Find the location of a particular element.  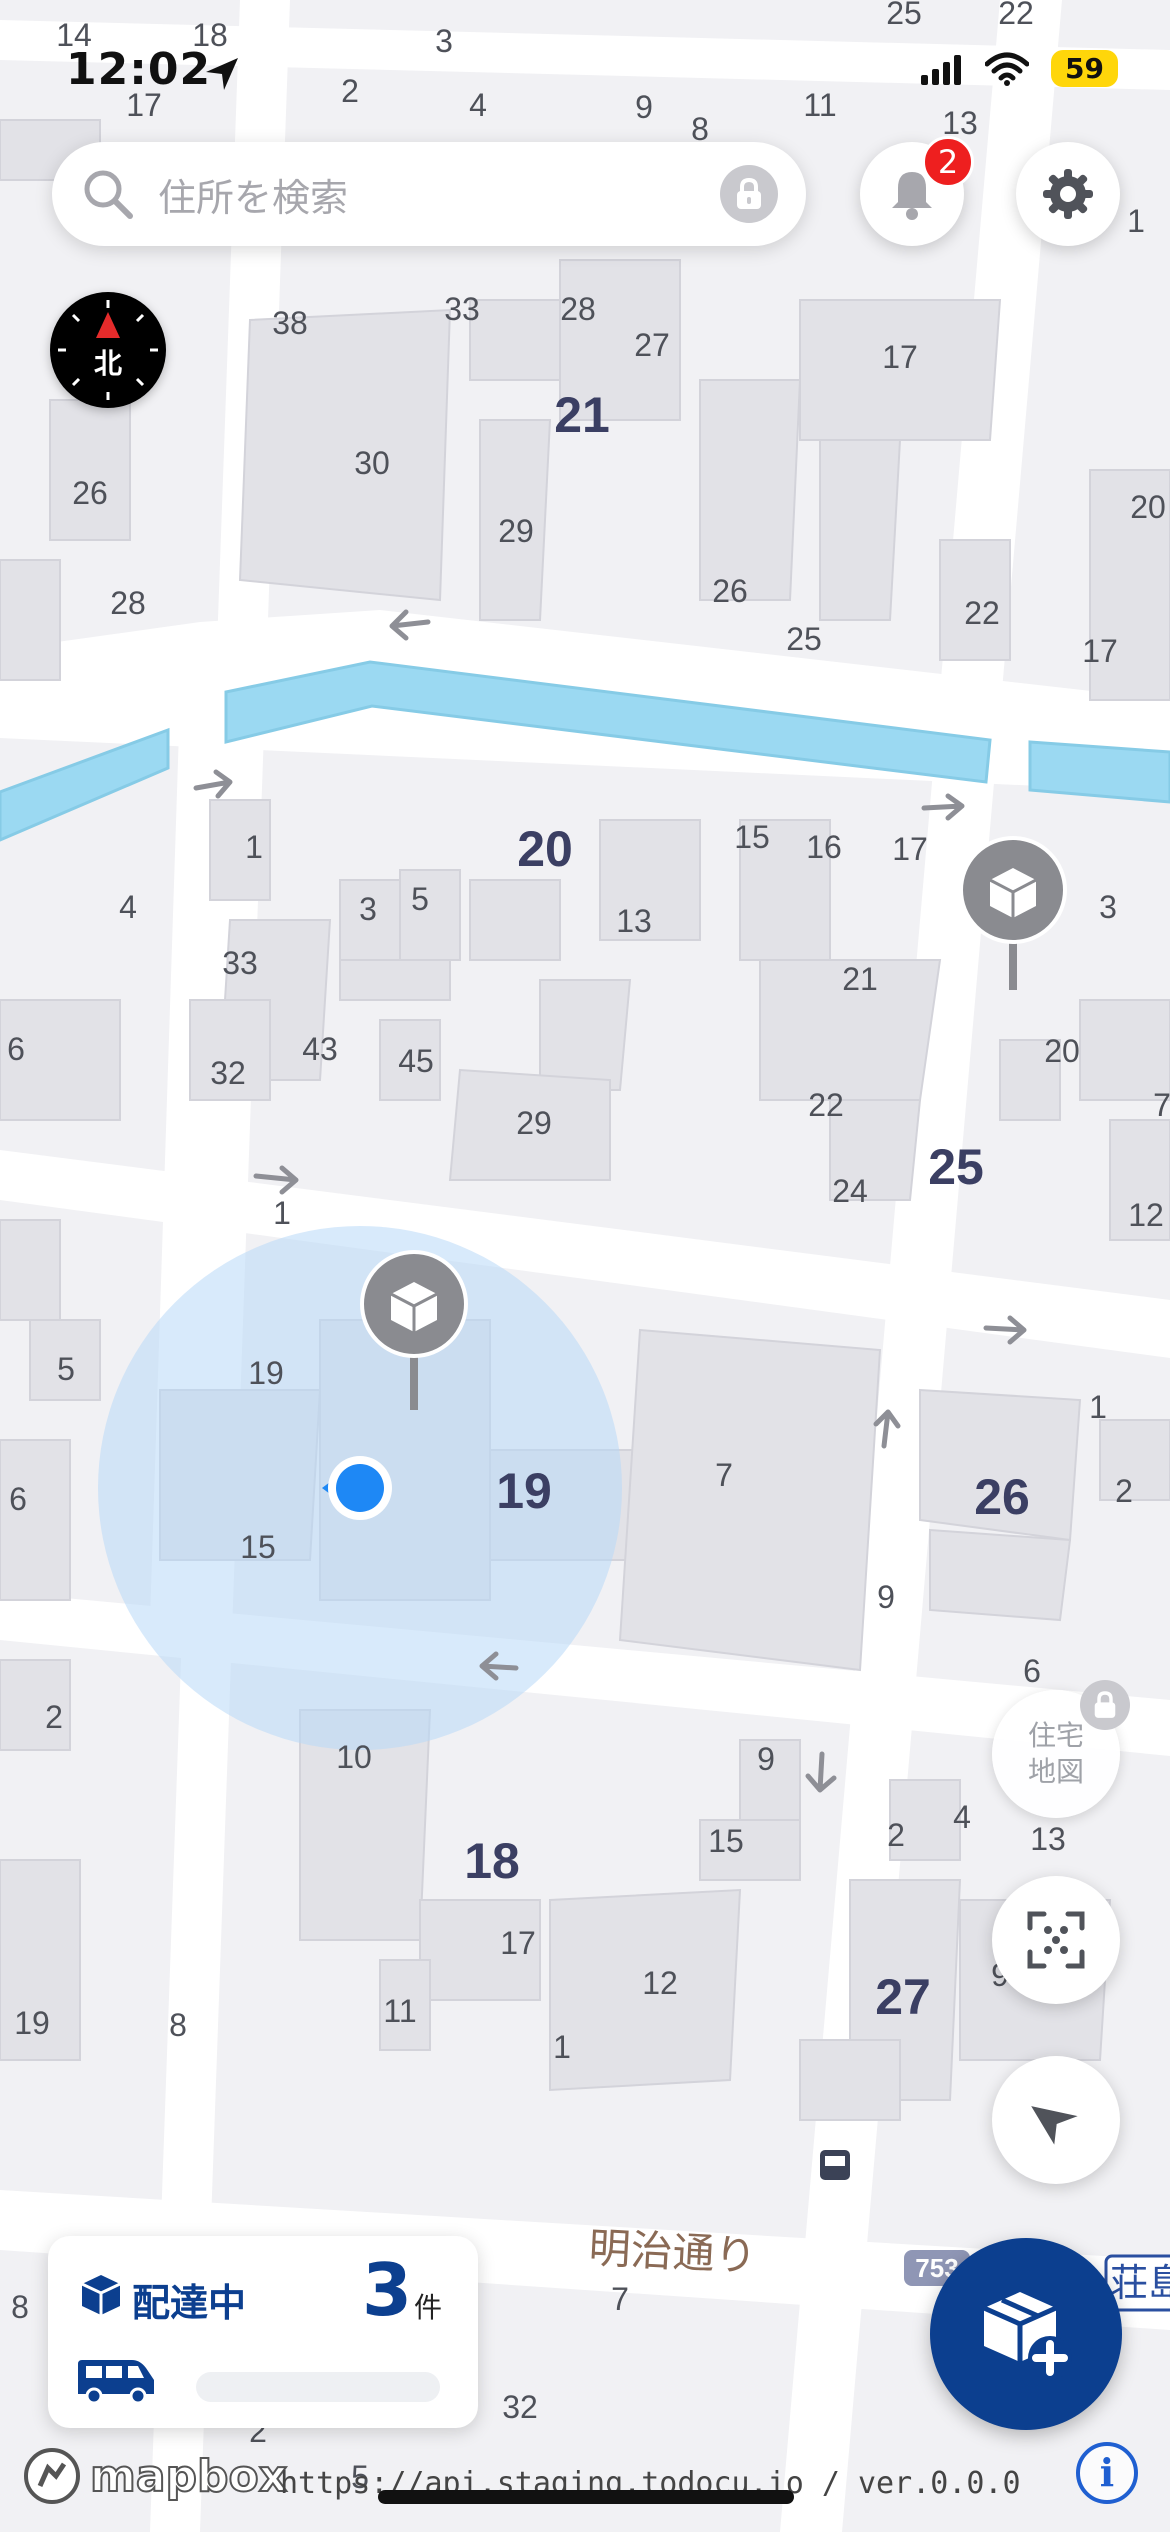

scan-button is located at coordinates (1056, 1940).